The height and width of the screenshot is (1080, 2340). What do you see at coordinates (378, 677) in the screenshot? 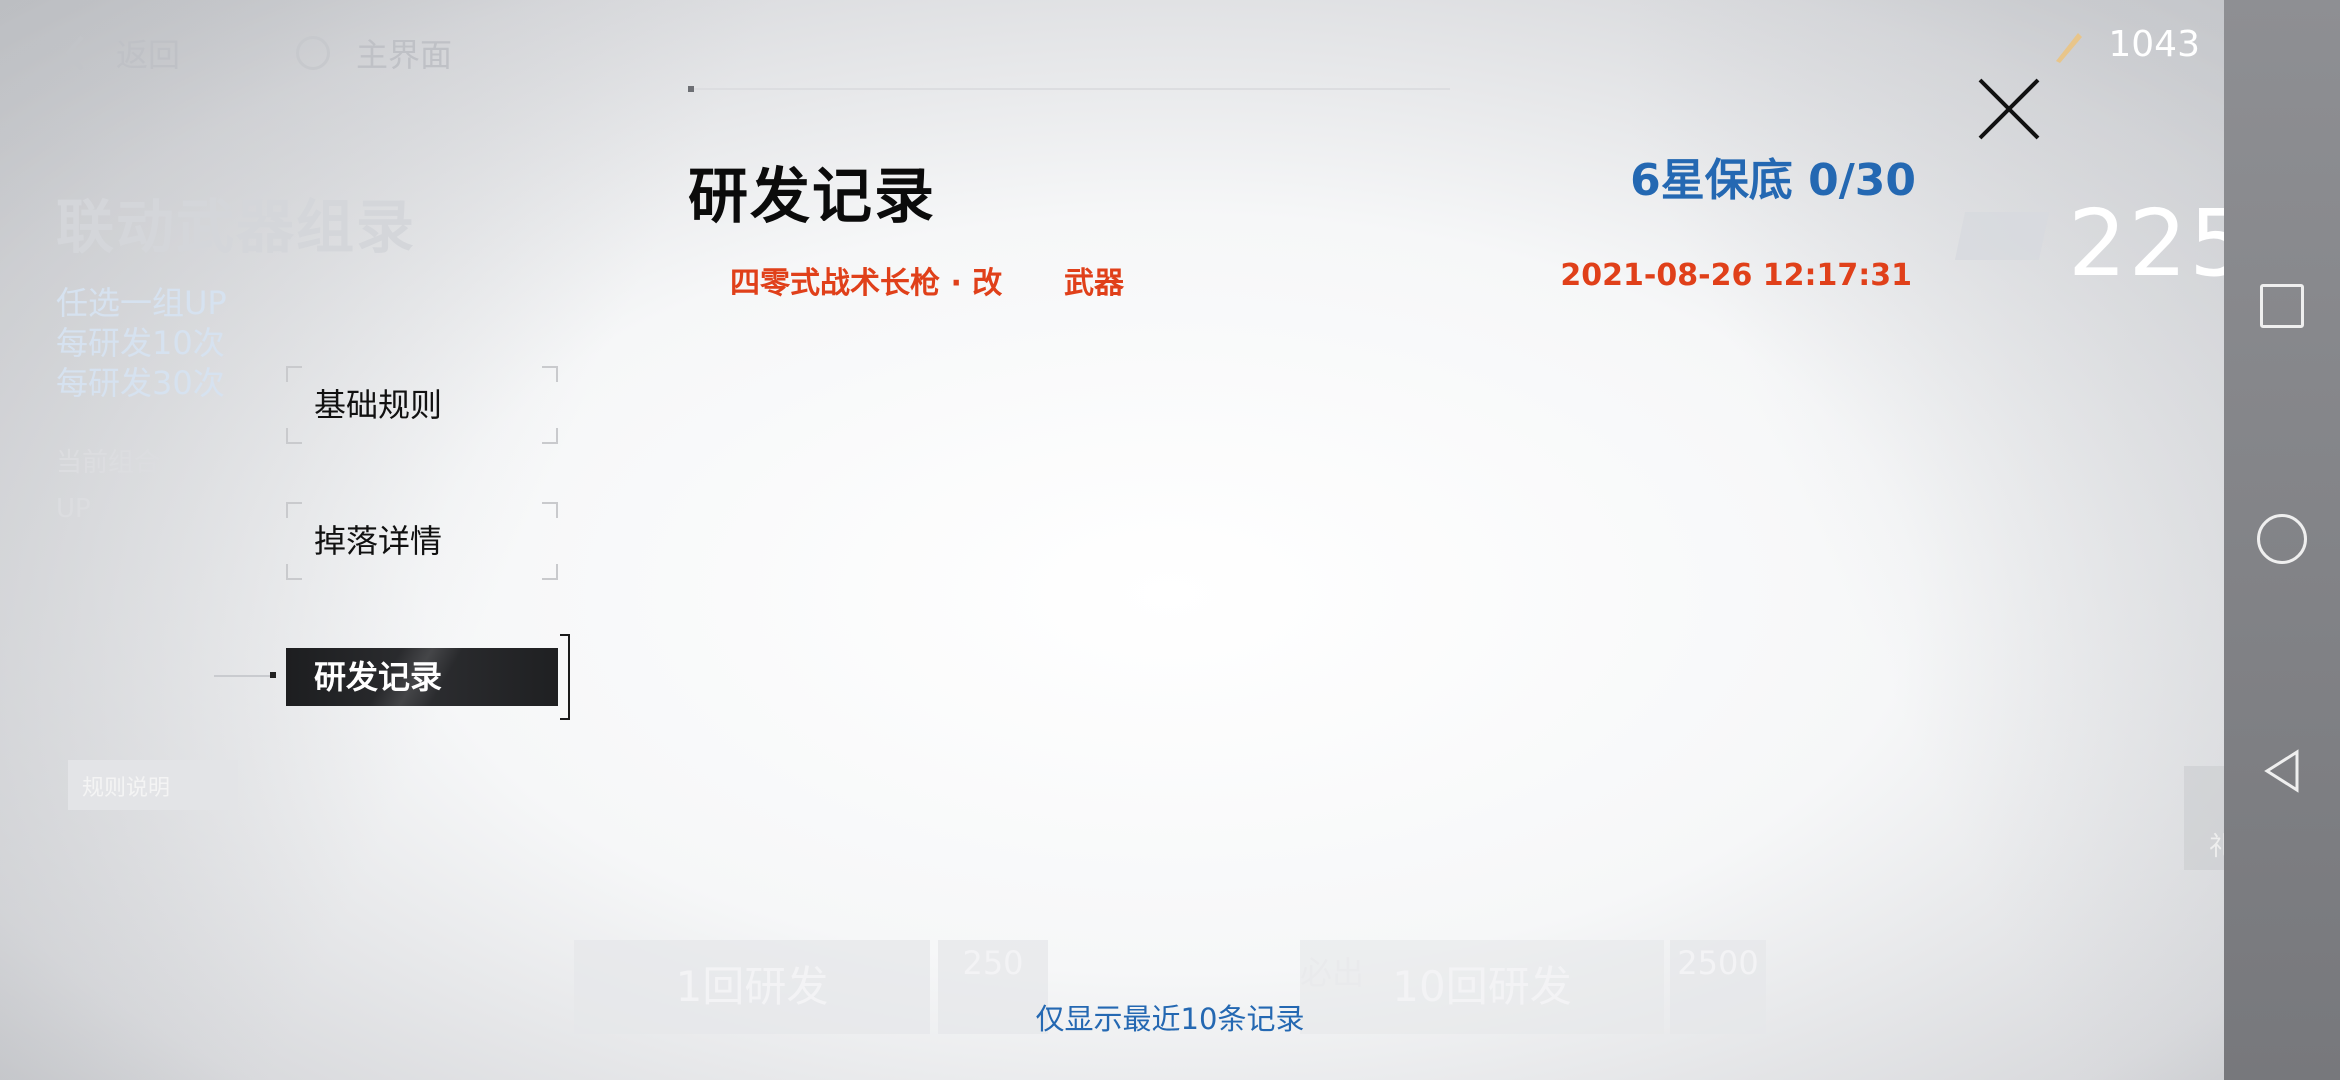
I see `tab-label: 研发记录` at bounding box center [378, 677].